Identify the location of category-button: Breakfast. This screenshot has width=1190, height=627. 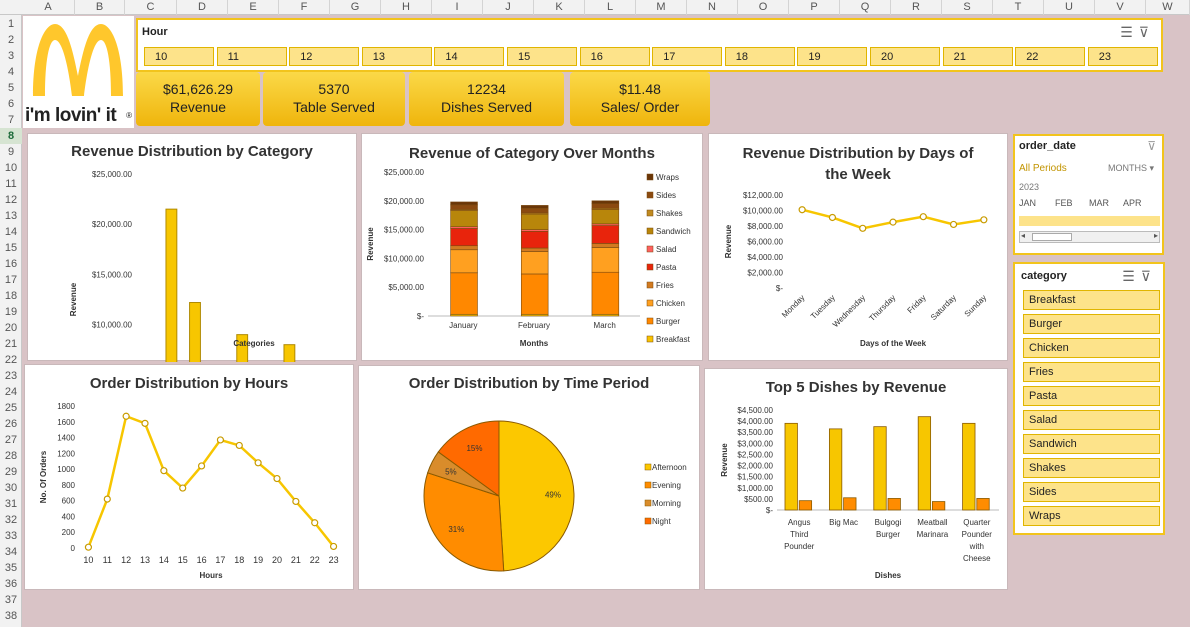
(1091, 300).